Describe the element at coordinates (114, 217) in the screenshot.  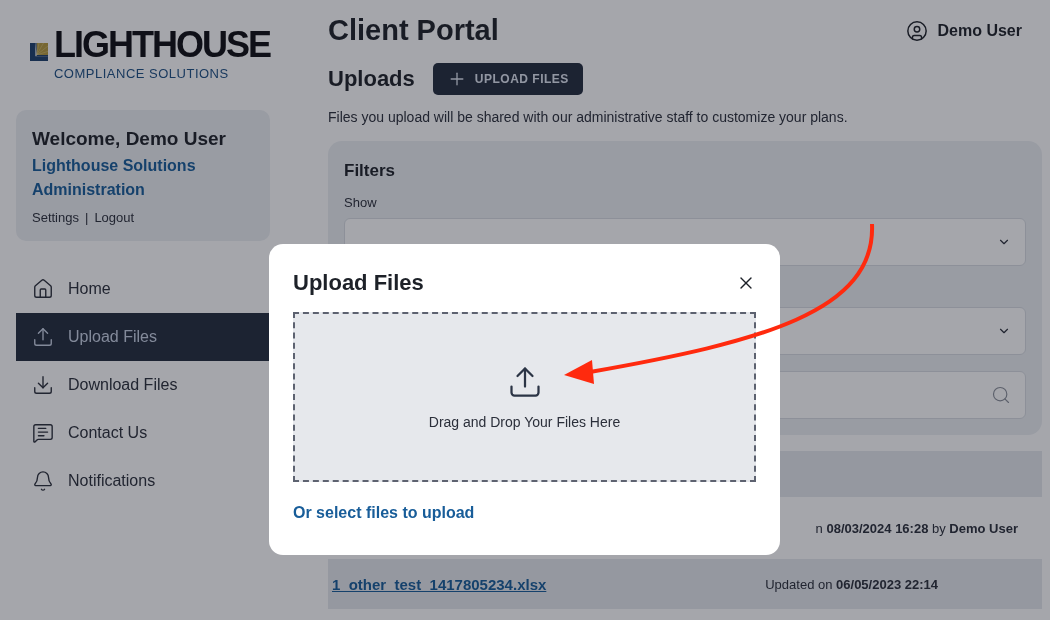
I see `logout-link: Logout` at that location.